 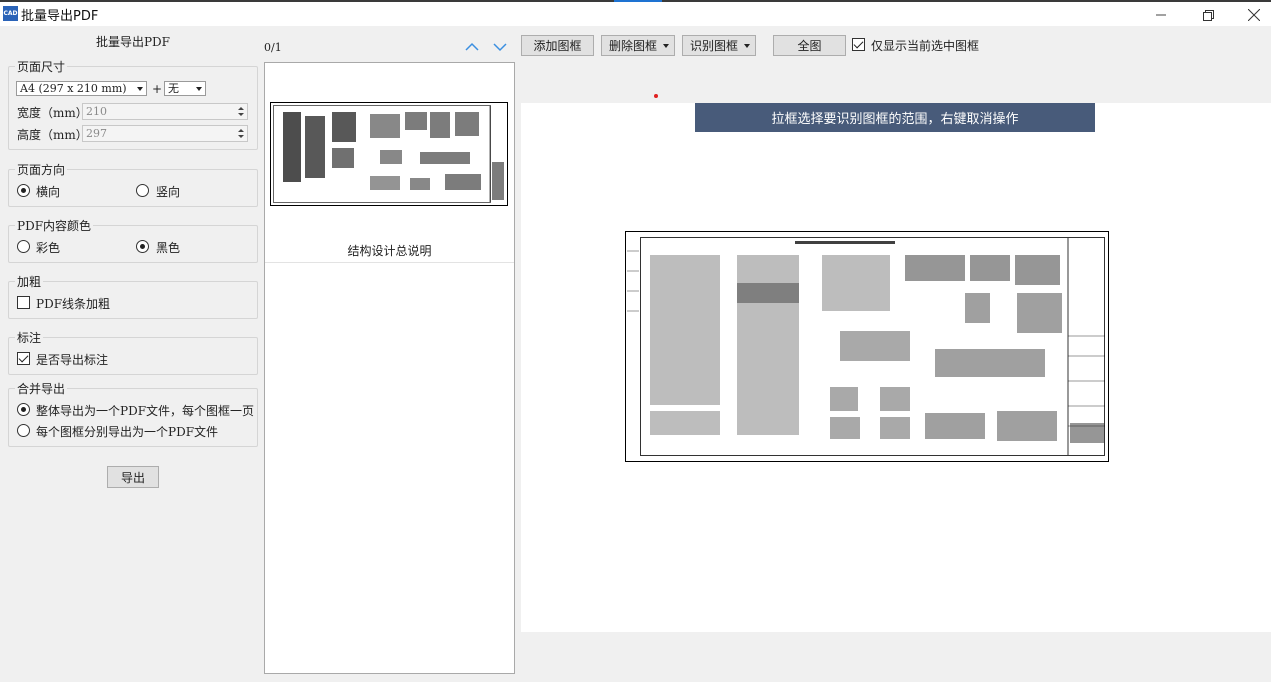 What do you see at coordinates (389, 154) in the screenshot?
I see `drawing-thumbnail` at bounding box center [389, 154].